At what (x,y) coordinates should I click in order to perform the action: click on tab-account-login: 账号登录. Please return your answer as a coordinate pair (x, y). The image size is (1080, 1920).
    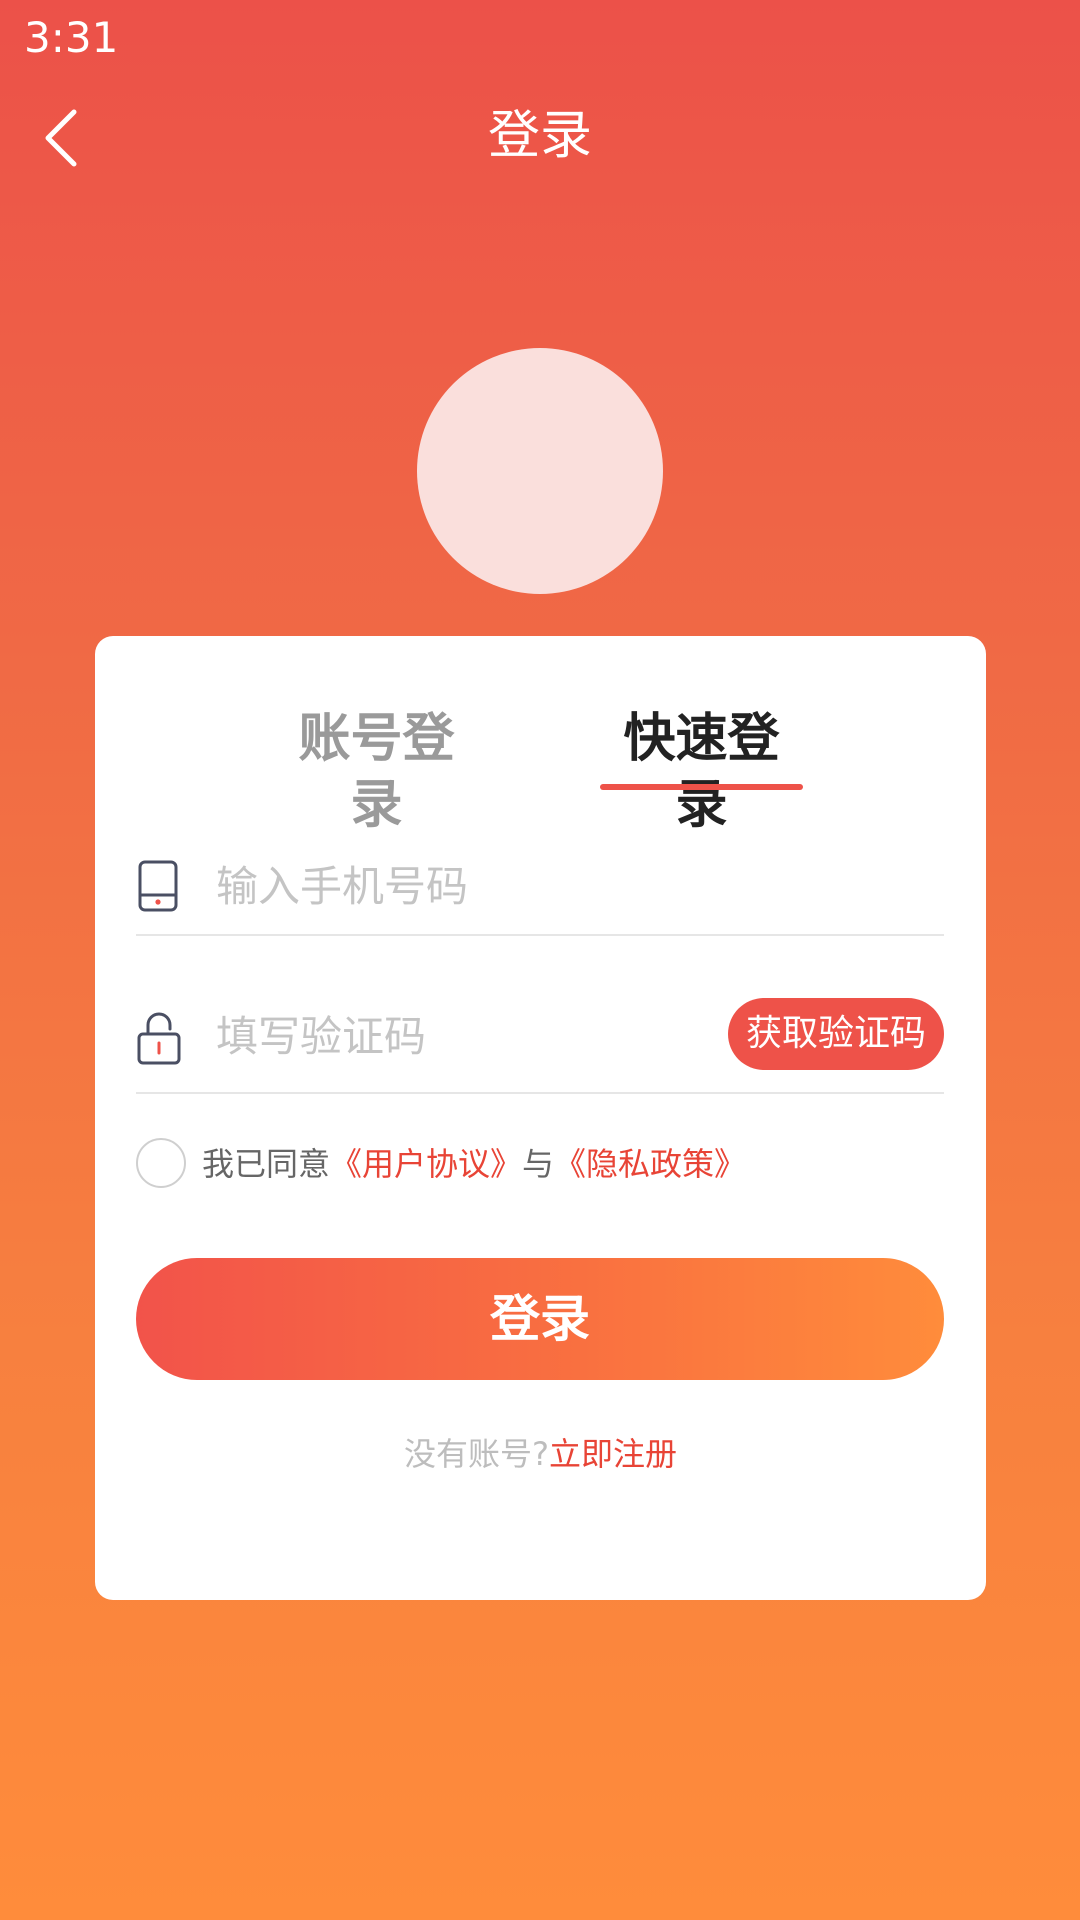
    Looking at the image, I should click on (376, 772).